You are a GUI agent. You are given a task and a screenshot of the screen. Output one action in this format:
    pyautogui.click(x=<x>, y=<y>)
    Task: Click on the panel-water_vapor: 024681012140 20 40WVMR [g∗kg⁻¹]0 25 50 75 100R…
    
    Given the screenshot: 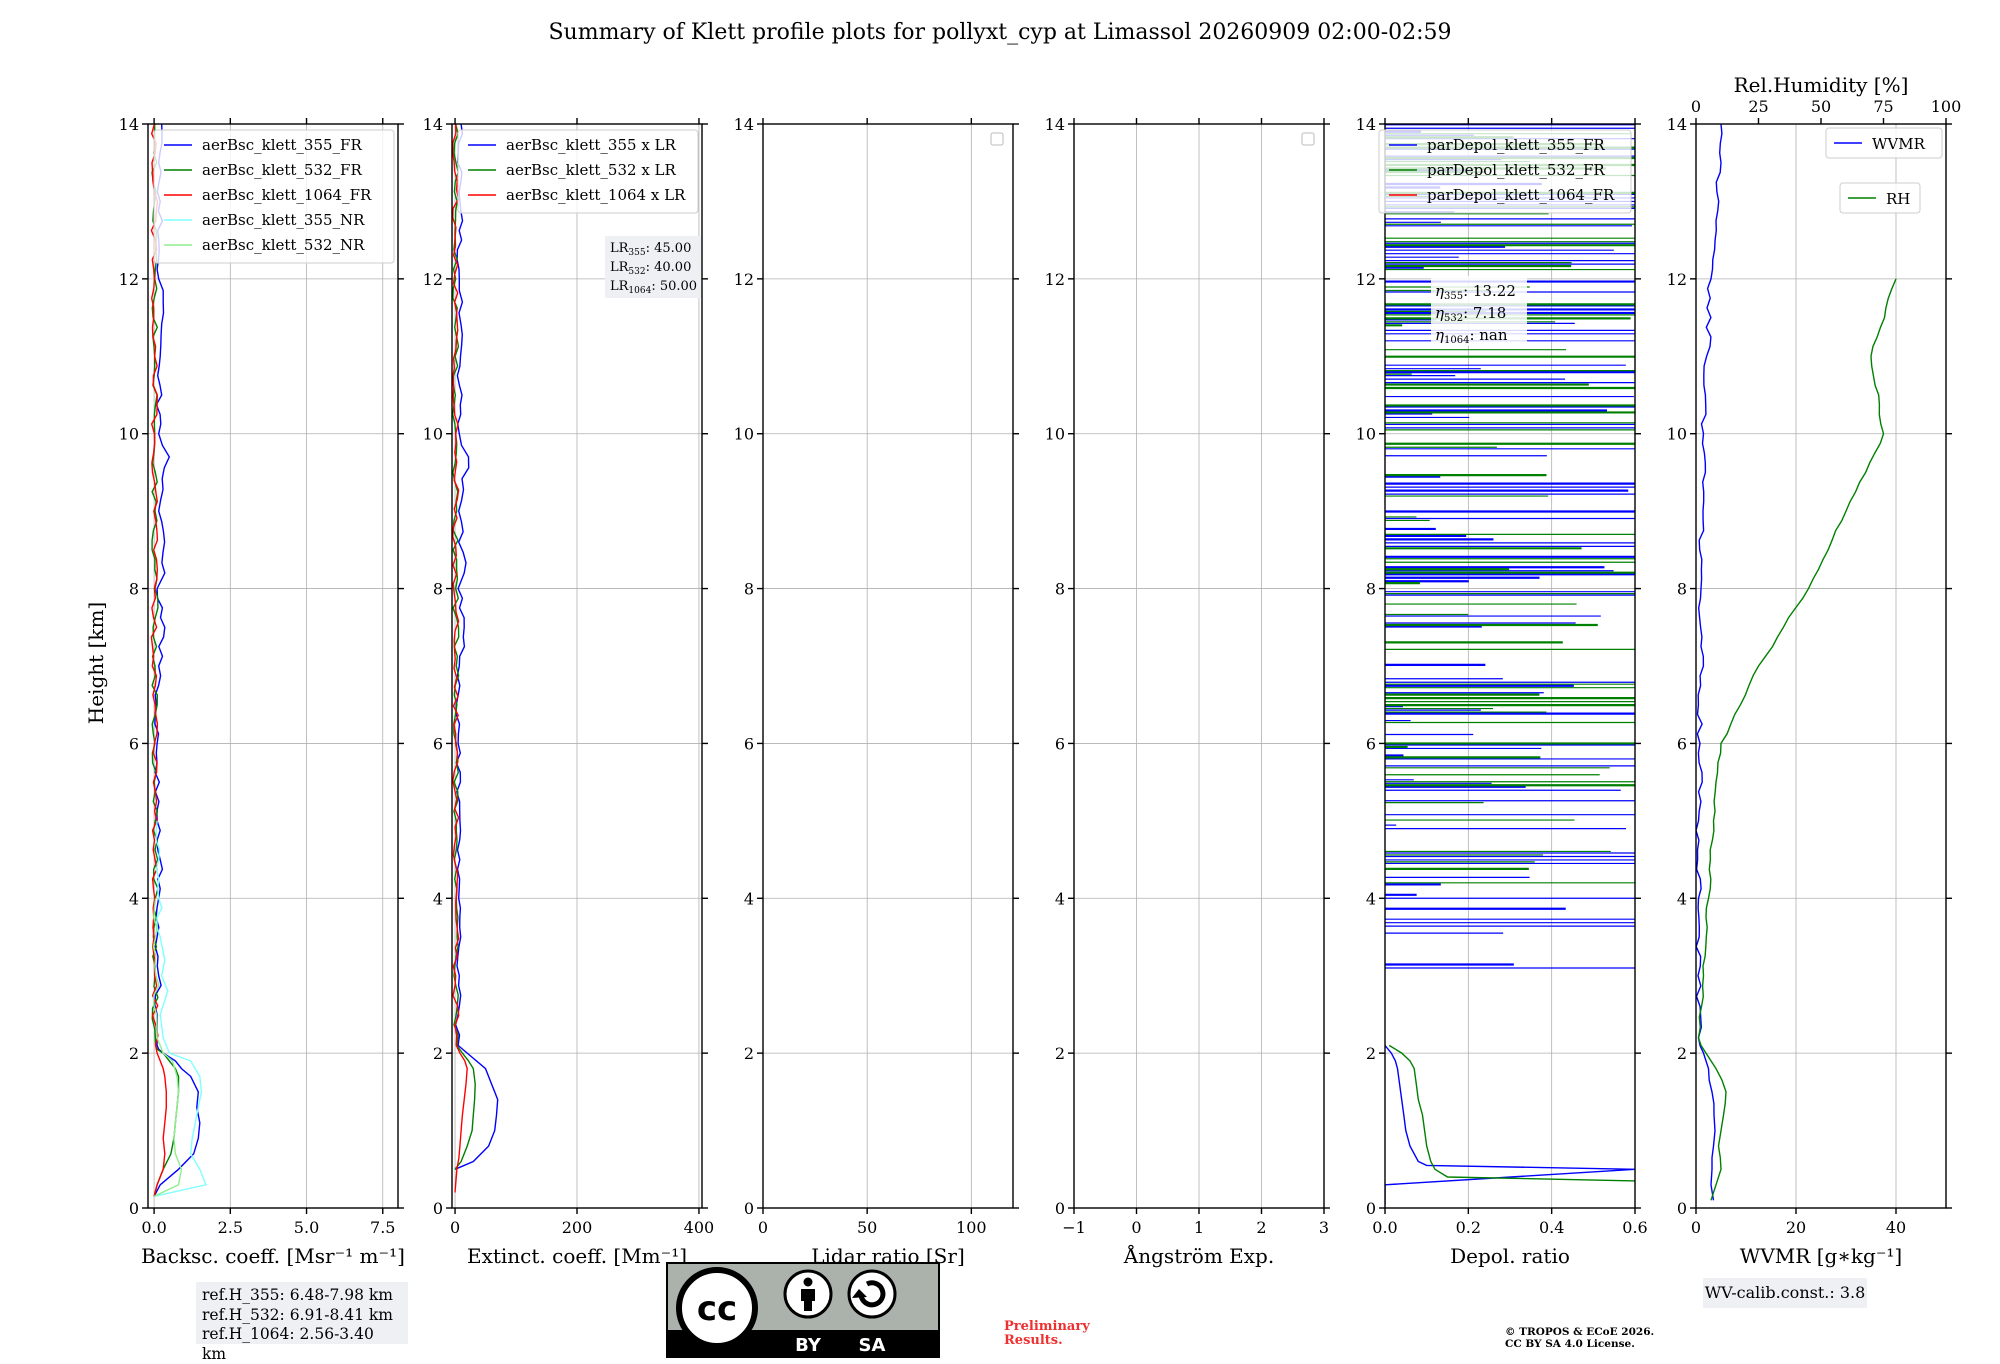 What is the action you would take?
    pyautogui.click(x=1814, y=670)
    